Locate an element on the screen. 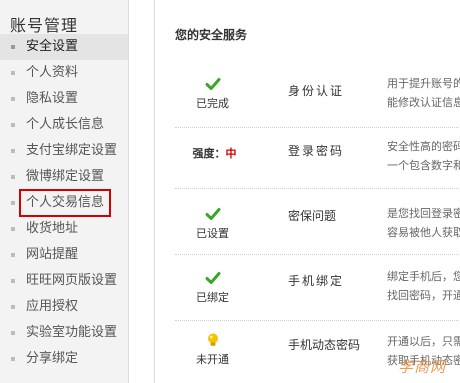 The height and width of the screenshot is (383, 460). sidebar-item-trade-info: 个人交易信息 is located at coordinates (64, 203).